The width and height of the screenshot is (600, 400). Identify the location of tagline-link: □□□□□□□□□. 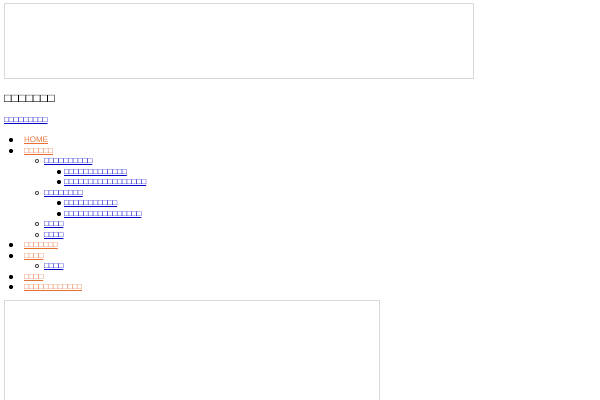
(26, 119).